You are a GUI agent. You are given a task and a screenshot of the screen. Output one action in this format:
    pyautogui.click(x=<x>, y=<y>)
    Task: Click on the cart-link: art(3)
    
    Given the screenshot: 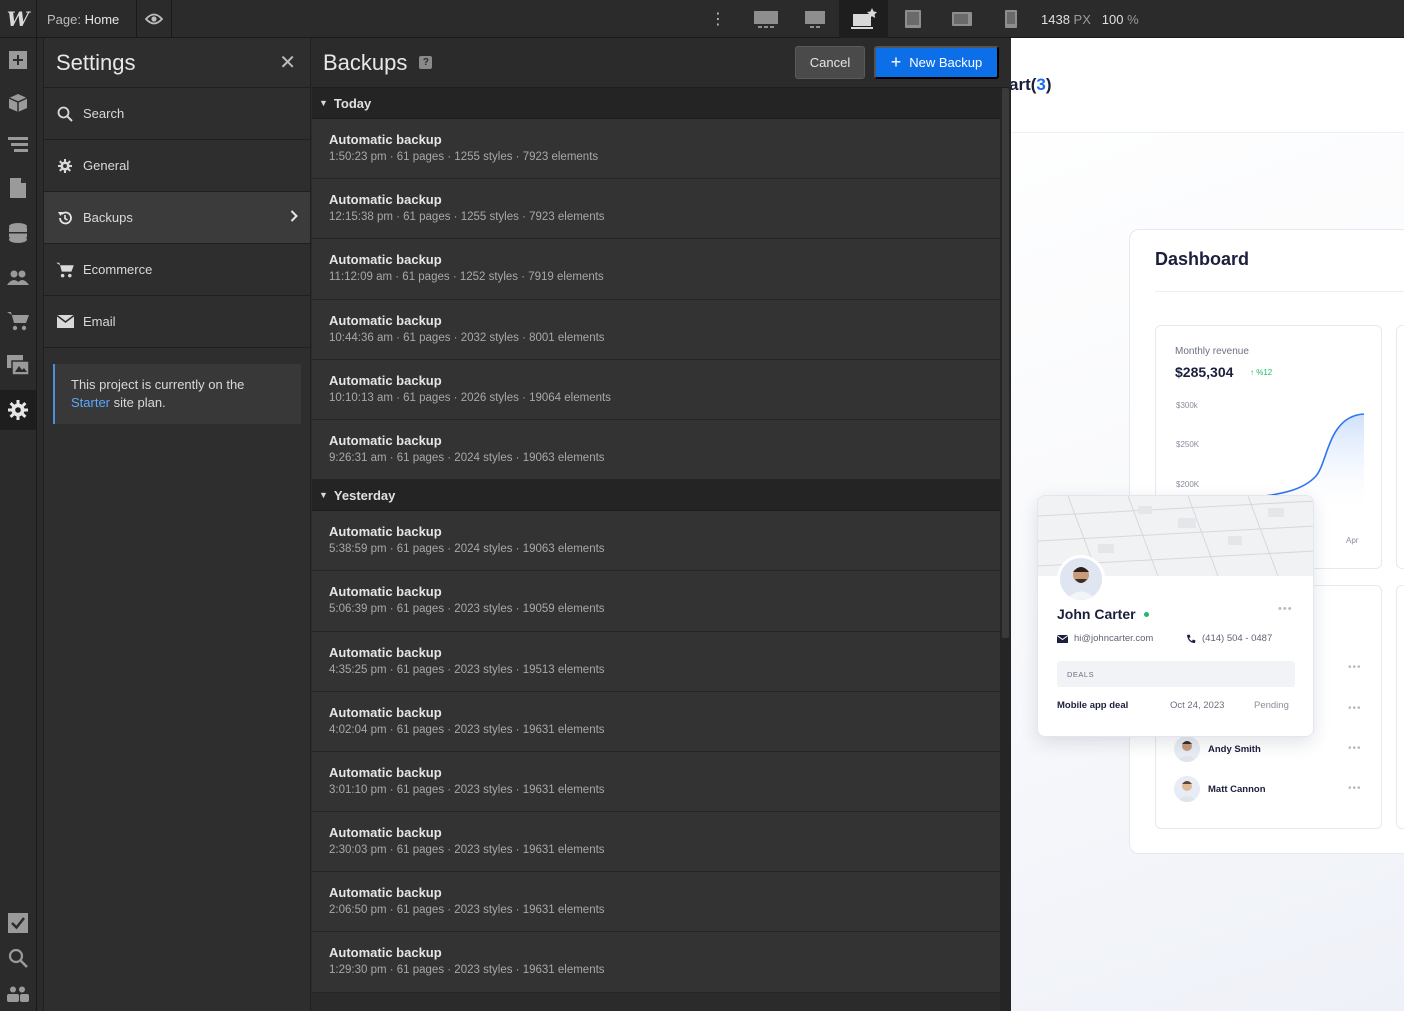 What is the action you would take?
    pyautogui.click(x=1031, y=85)
    